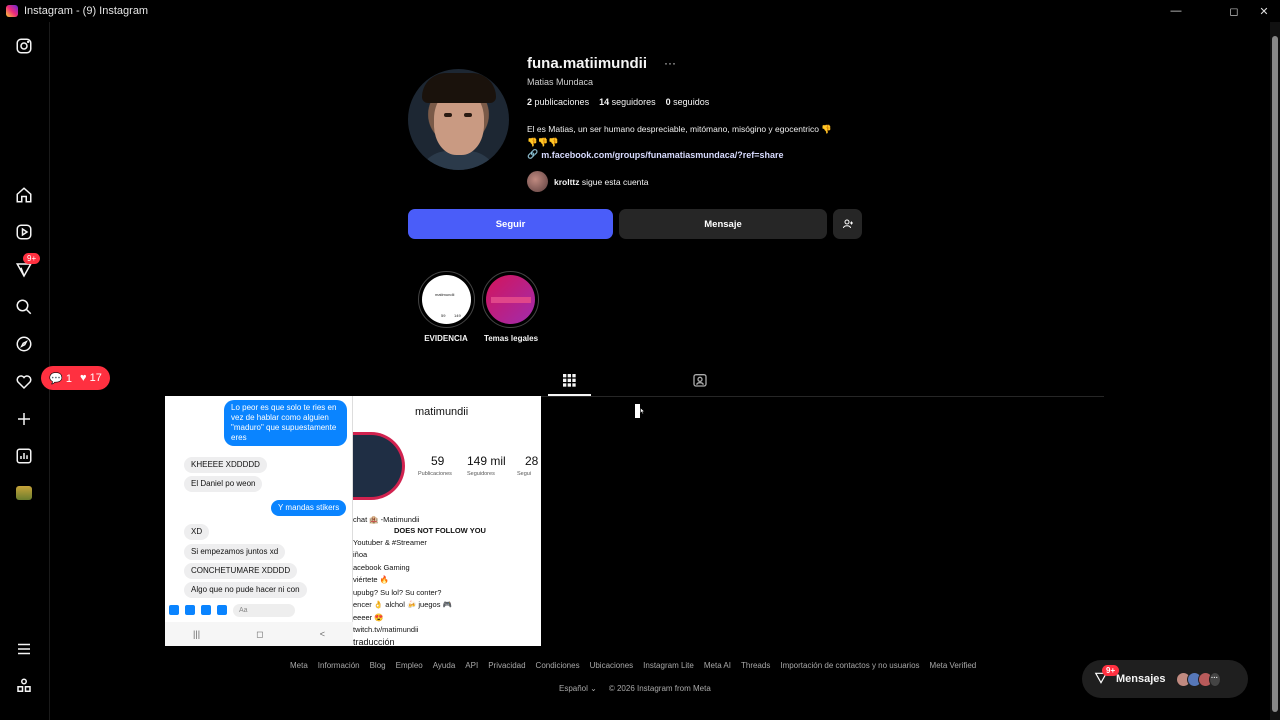 The image size is (1280, 720). What do you see at coordinates (442, 412) in the screenshot?
I see `shot-username: matimundii` at bounding box center [442, 412].